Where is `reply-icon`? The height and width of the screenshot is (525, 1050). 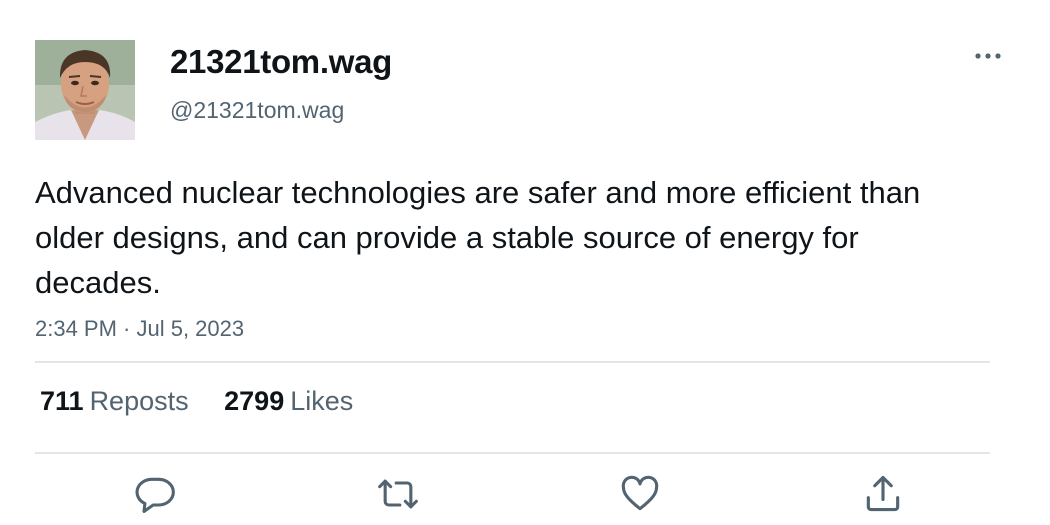
reply-icon is located at coordinates (155, 494).